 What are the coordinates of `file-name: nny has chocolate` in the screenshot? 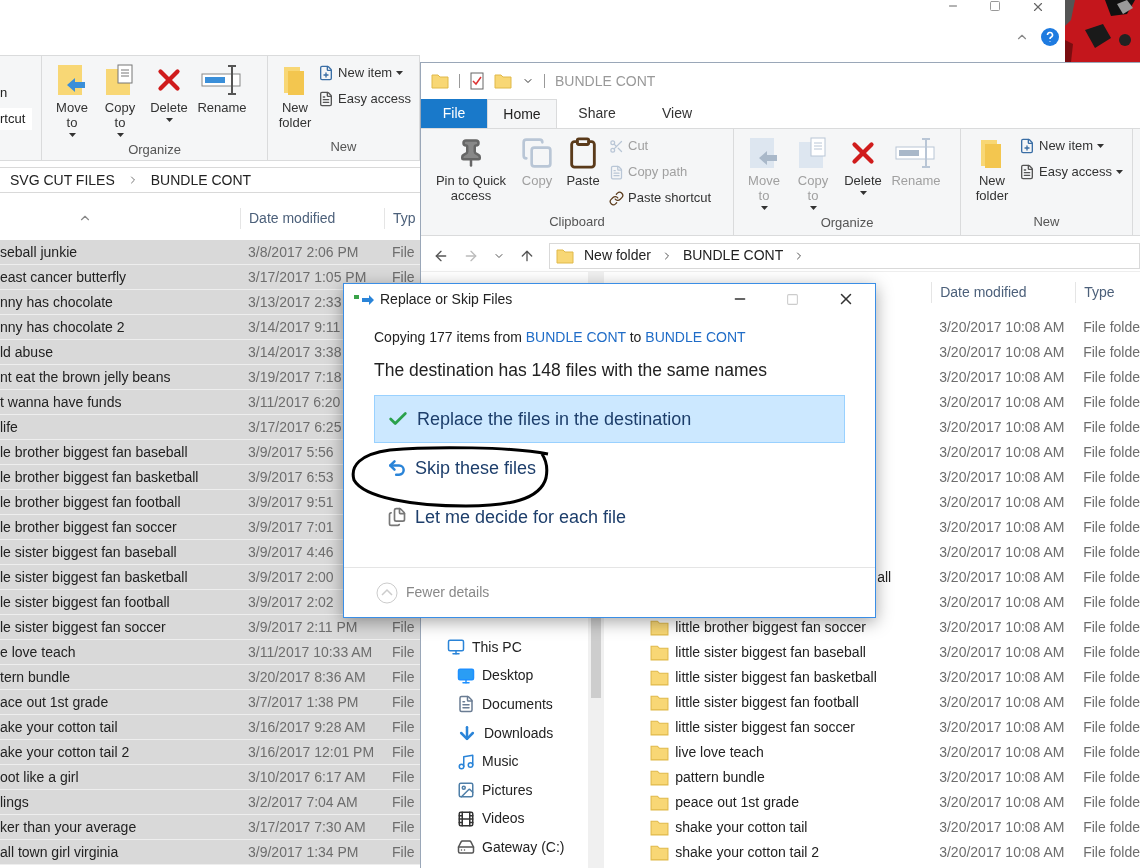 It's located at (57, 302).